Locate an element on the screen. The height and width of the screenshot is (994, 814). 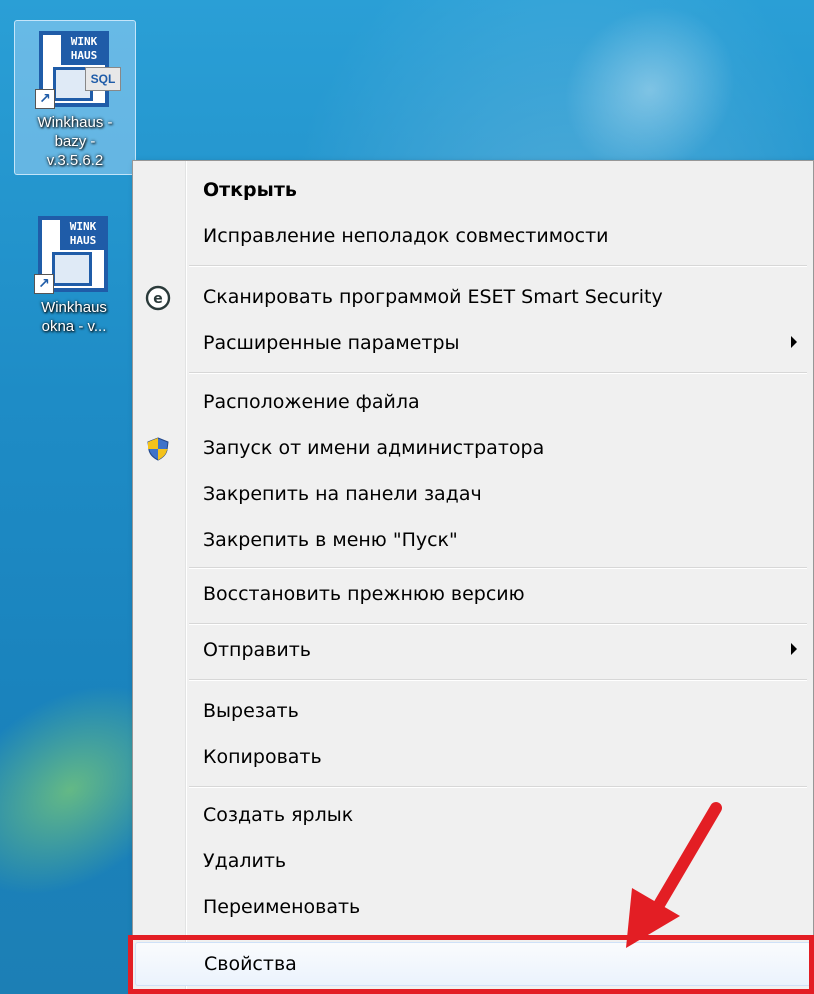
menu-item-label: Расширенные параметры is located at coordinates (331, 343).